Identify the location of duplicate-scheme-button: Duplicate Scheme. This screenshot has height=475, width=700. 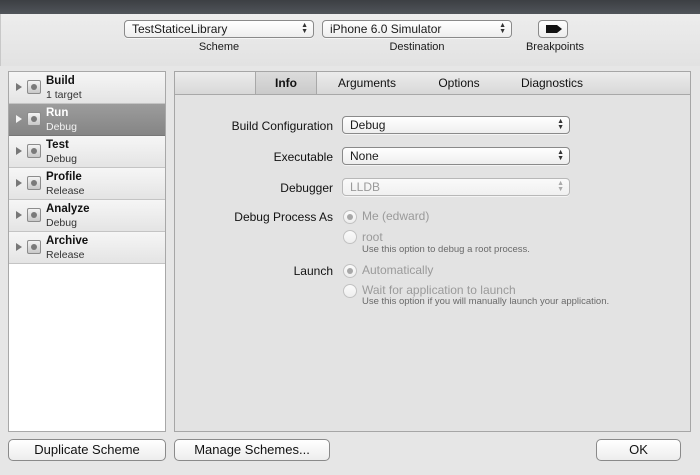
(87, 450).